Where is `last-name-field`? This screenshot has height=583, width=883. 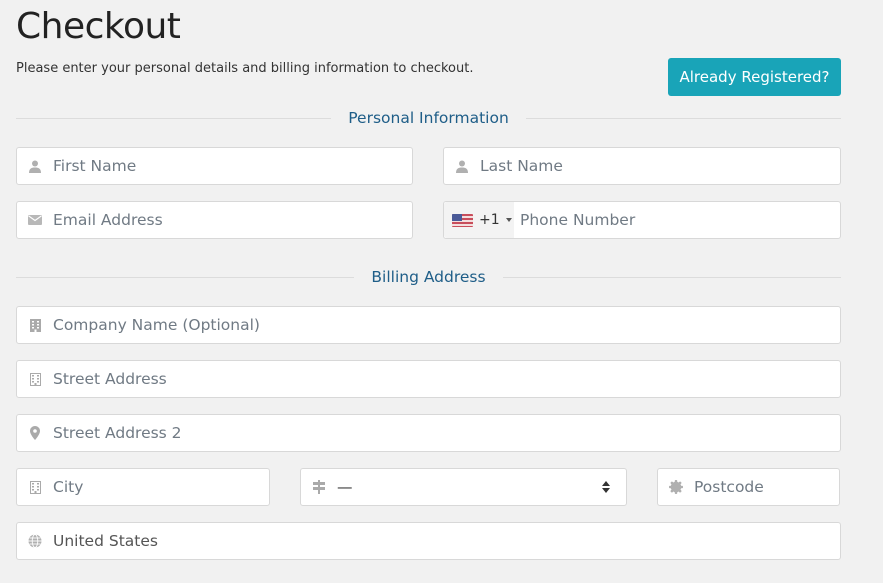 last-name-field is located at coordinates (642, 166).